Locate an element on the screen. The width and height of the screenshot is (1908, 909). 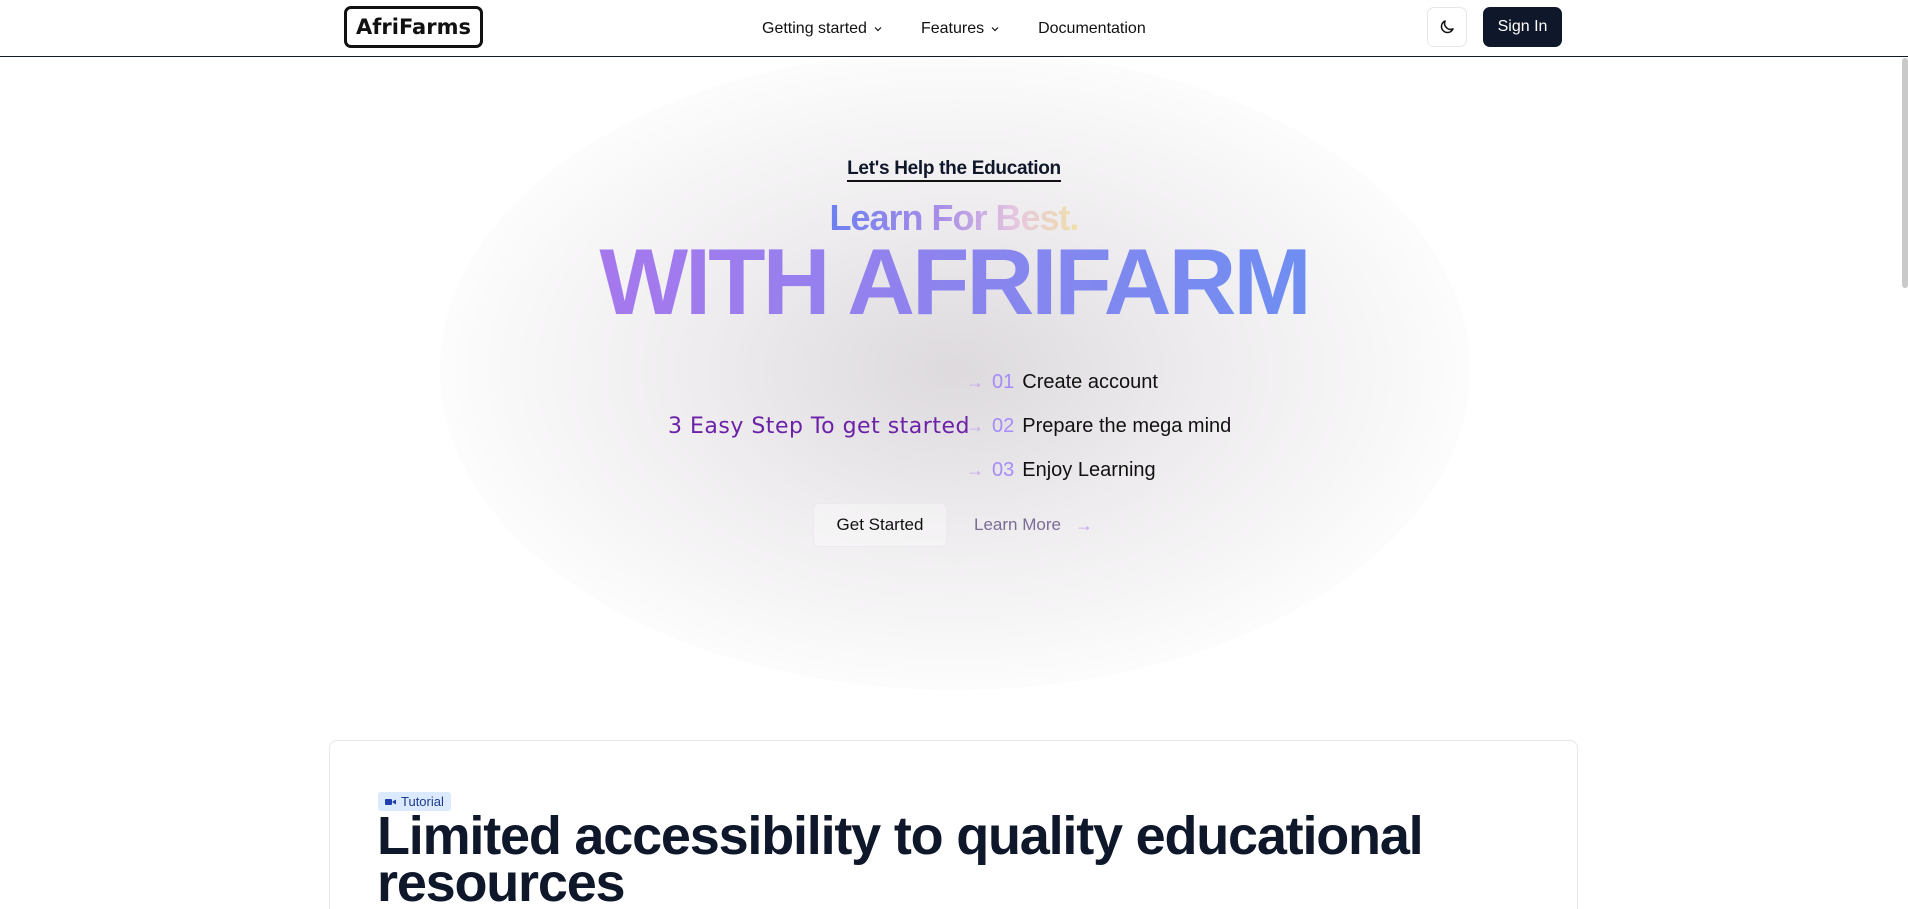
moon-icon is located at coordinates (1447, 27).